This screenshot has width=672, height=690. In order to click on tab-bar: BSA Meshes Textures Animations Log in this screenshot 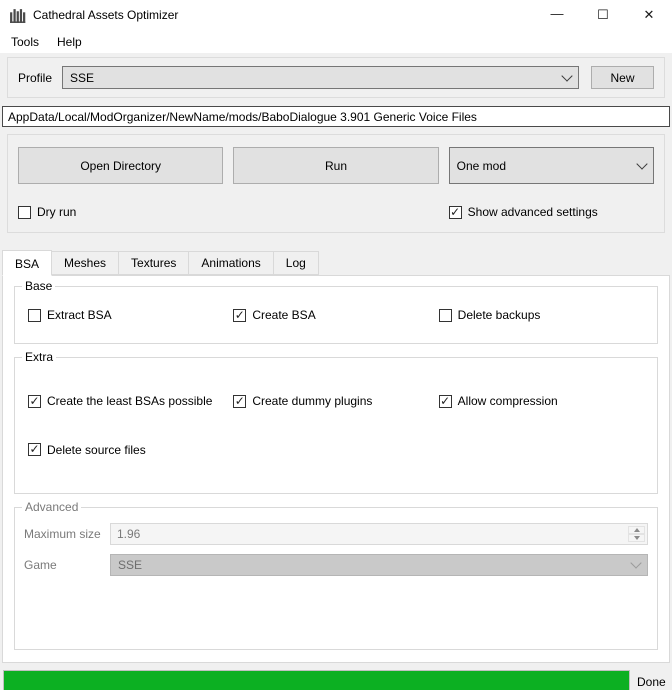, I will do `click(337, 263)`.